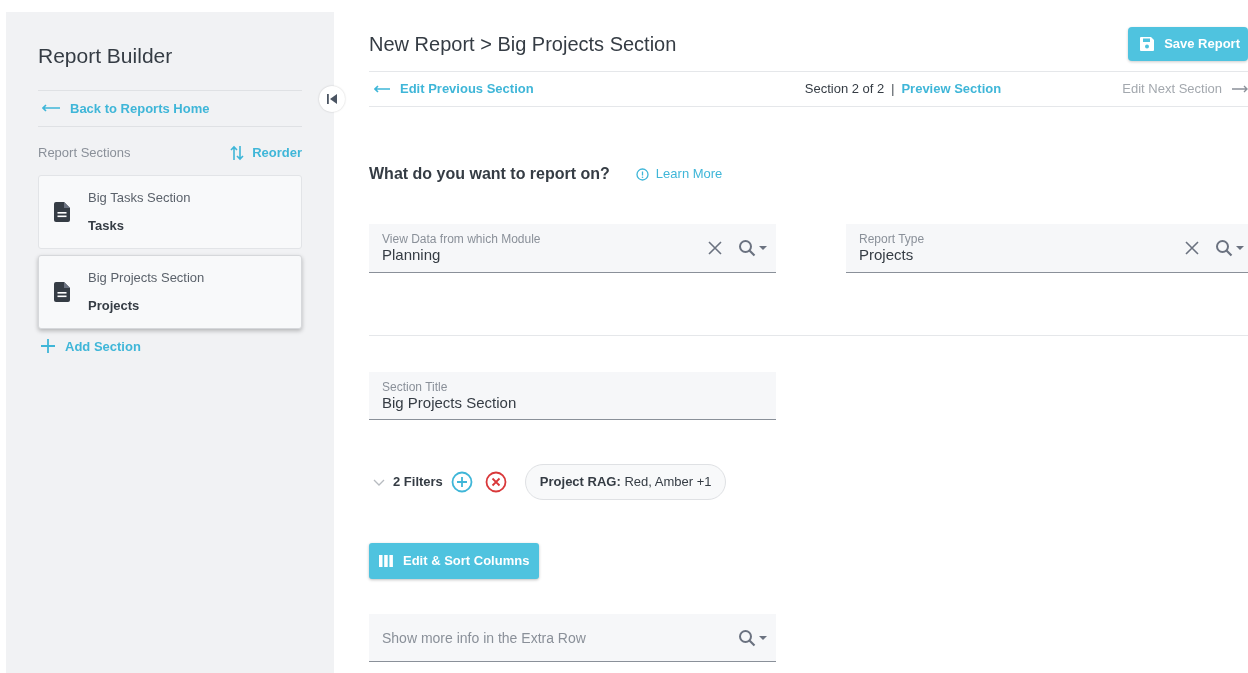  What do you see at coordinates (266, 153) in the screenshot?
I see `reorder-button: Reorder` at bounding box center [266, 153].